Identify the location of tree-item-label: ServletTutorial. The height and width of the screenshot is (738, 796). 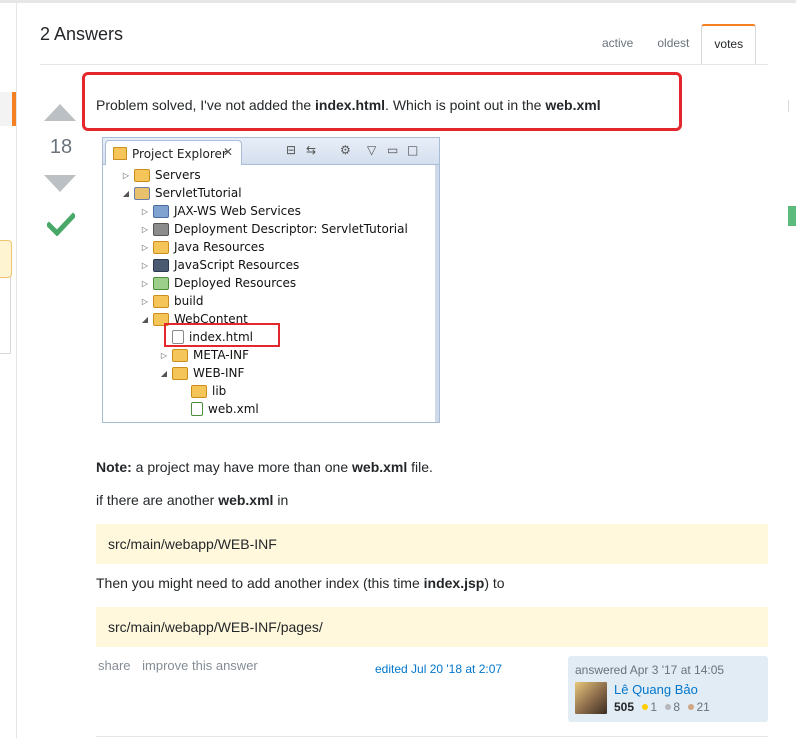
(198, 193).